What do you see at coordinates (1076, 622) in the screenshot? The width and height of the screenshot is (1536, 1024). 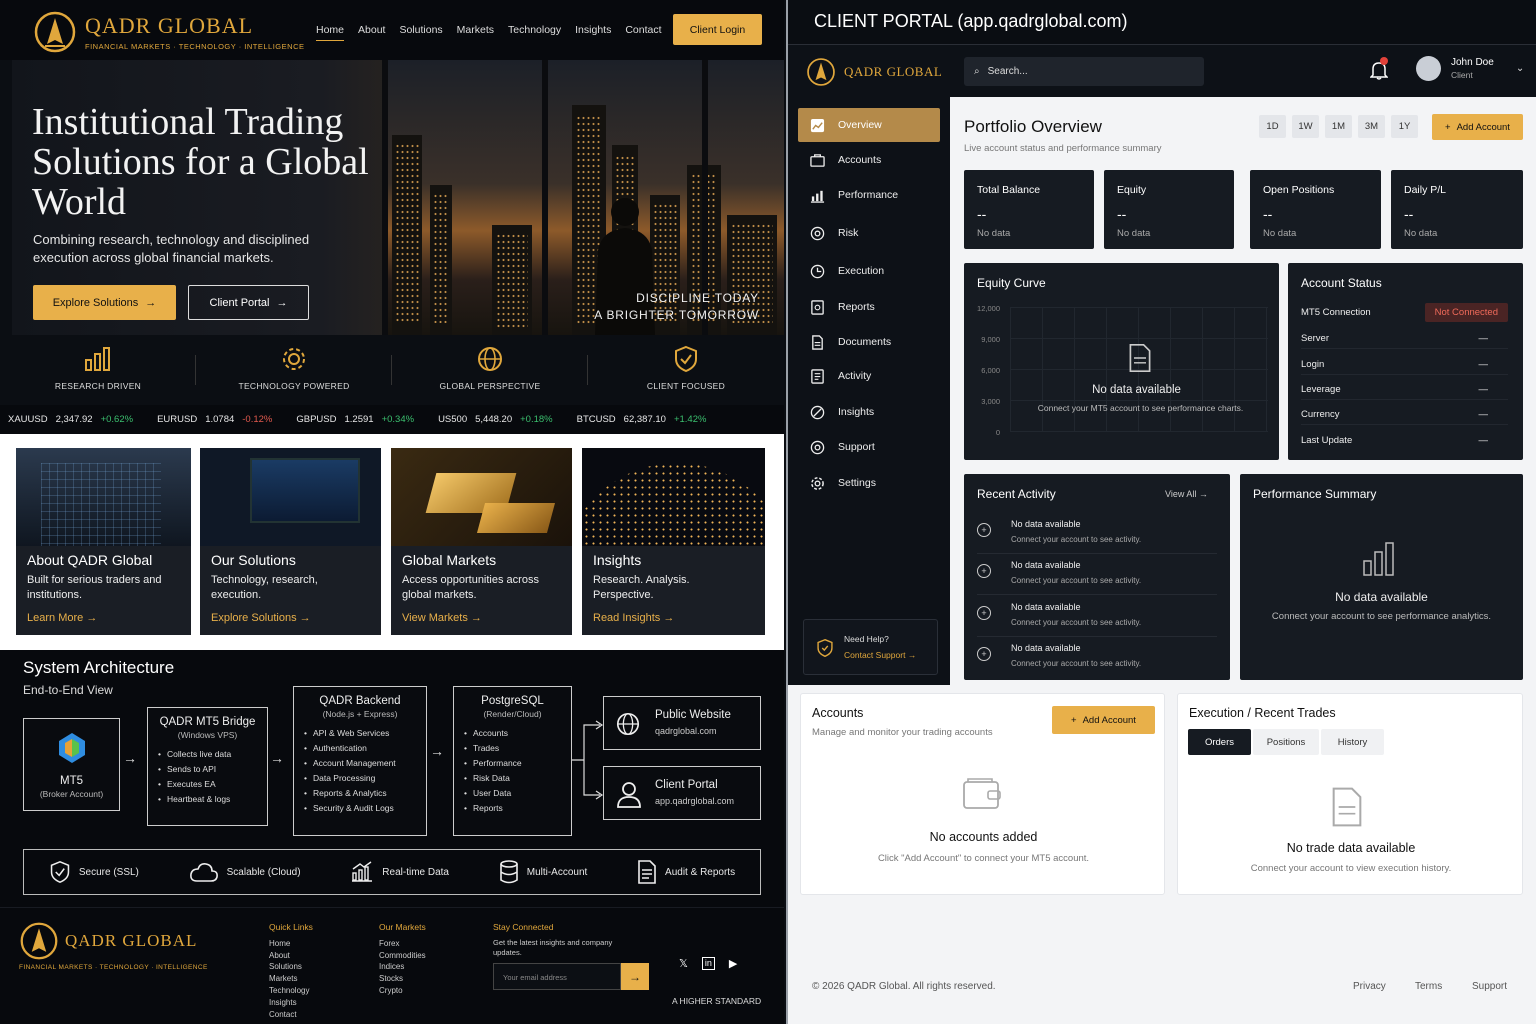 I see `activity-subtitle: Connect your account to see activity.` at bounding box center [1076, 622].